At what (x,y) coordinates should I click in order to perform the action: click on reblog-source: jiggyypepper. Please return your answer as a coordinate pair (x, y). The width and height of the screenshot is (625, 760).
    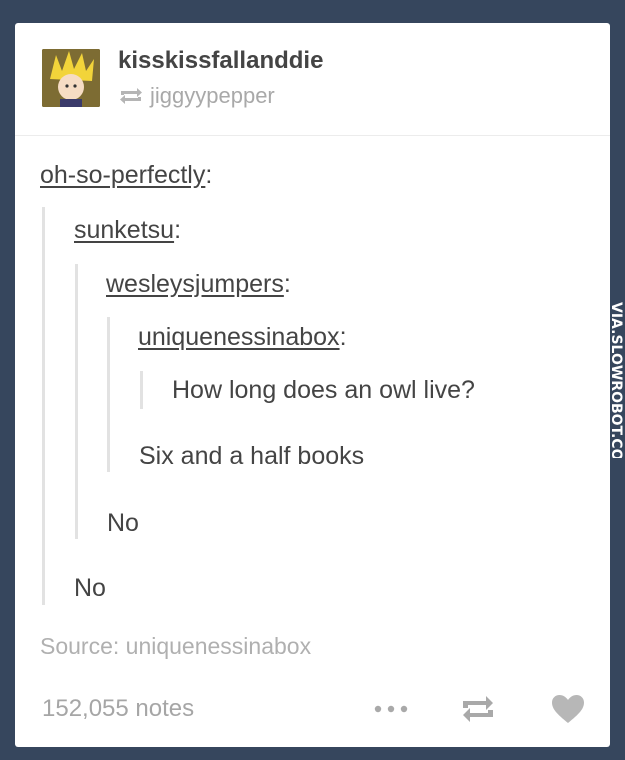
    Looking at the image, I should click on (196, 96).